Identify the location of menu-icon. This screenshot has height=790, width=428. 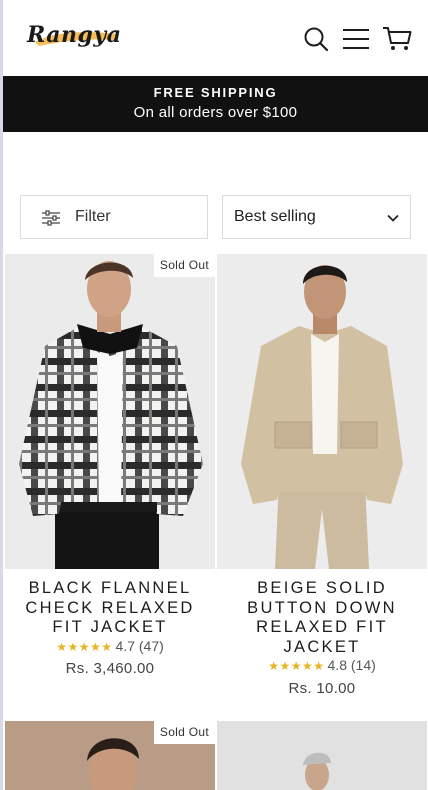
(356, 39).